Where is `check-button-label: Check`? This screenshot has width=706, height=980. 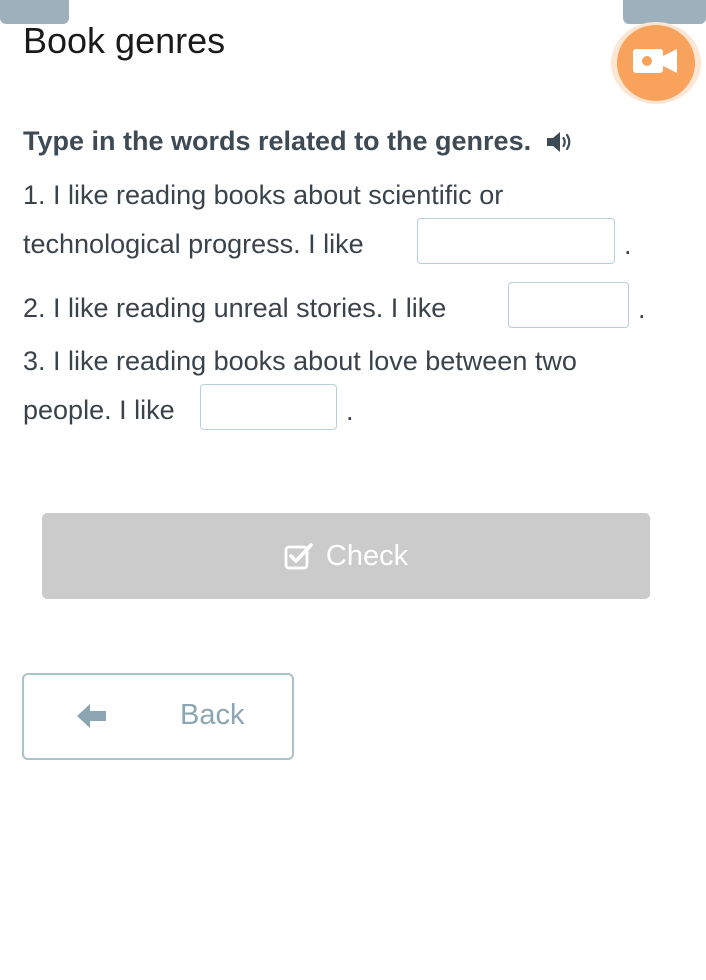
check-button-label: Check is located at coordinates (367, 555).